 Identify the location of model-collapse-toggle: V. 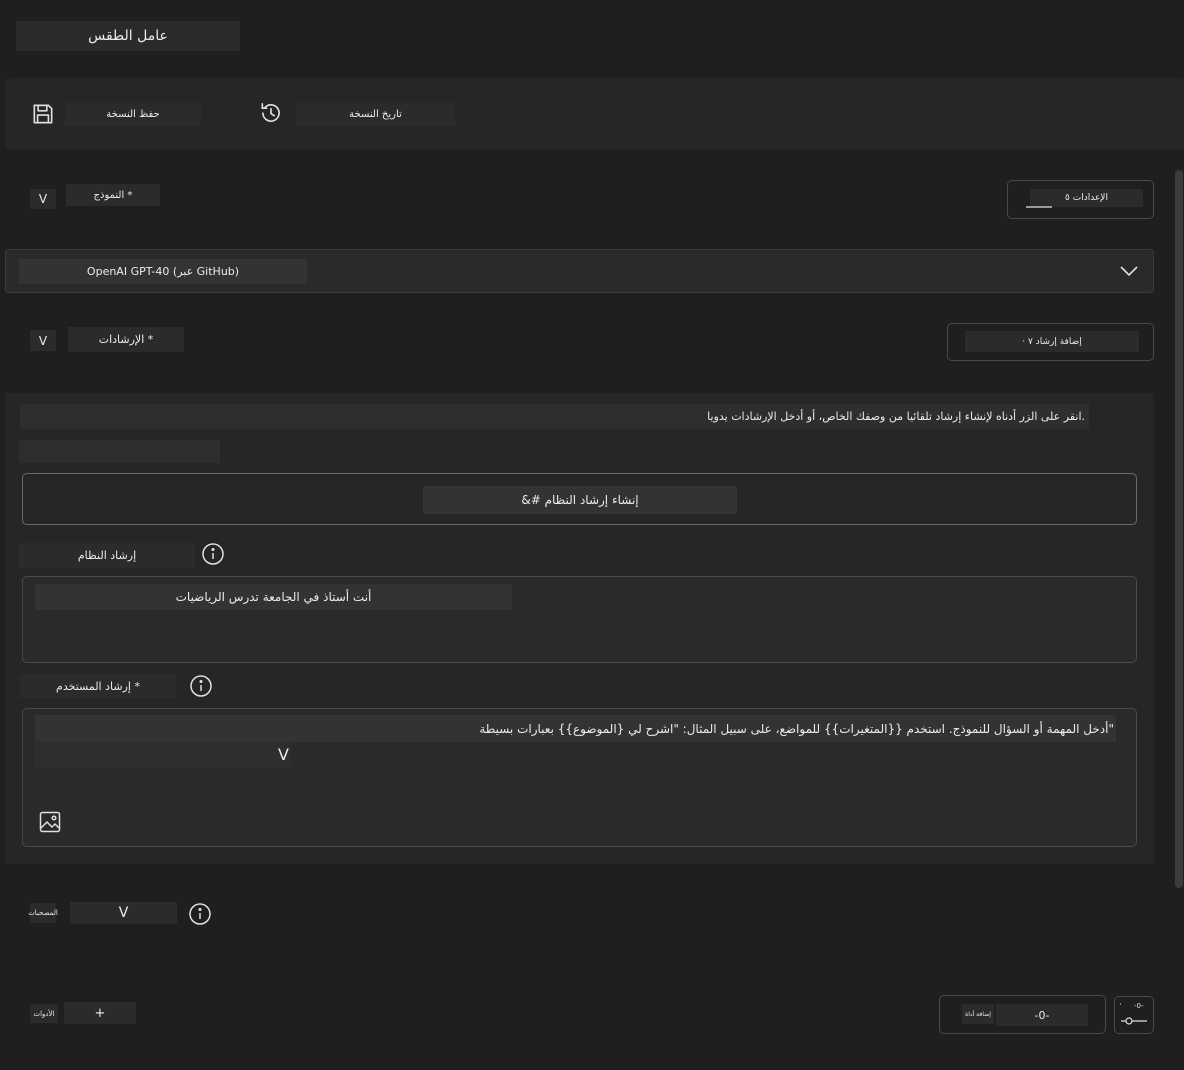
(43, 199).